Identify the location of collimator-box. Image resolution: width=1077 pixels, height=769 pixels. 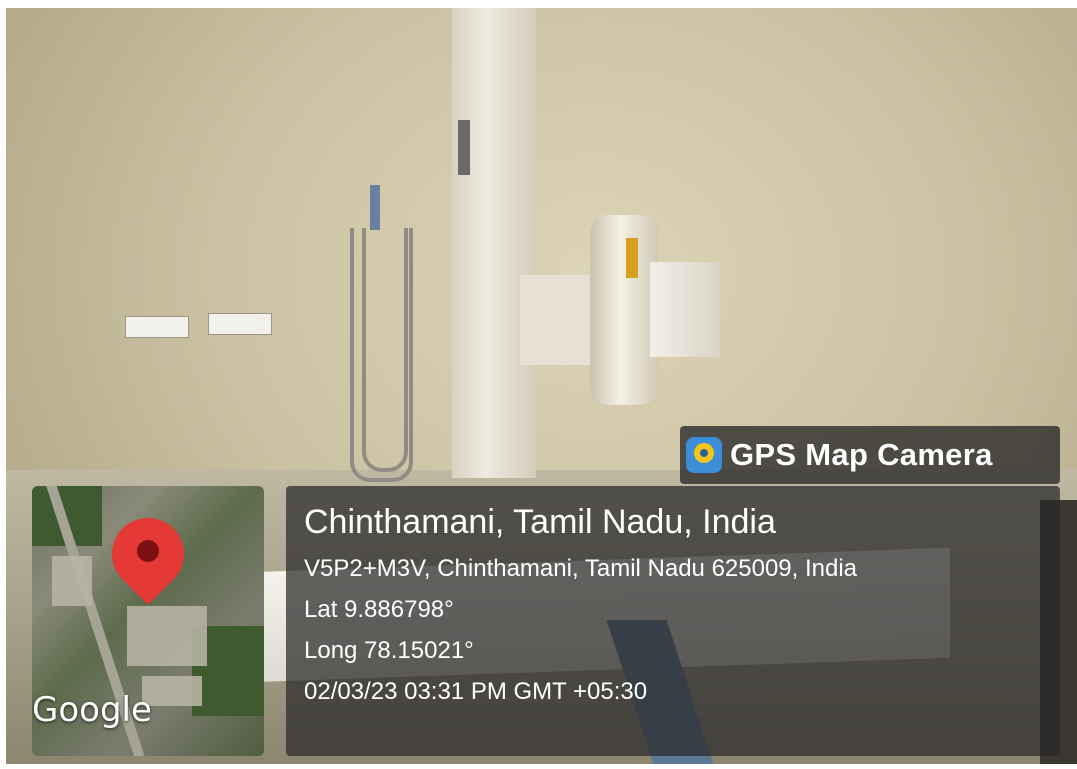
(685, 309).